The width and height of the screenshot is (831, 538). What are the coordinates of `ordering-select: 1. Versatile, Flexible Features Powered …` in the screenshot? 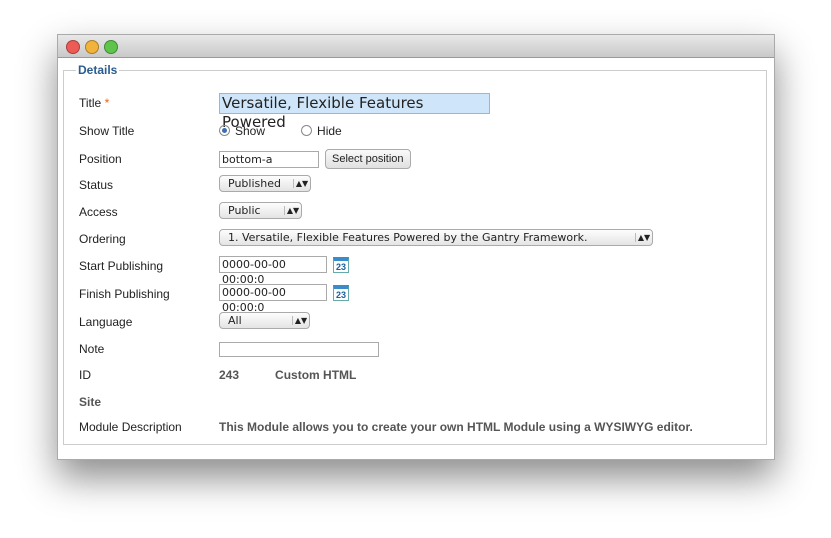 It's located at (436, 237).